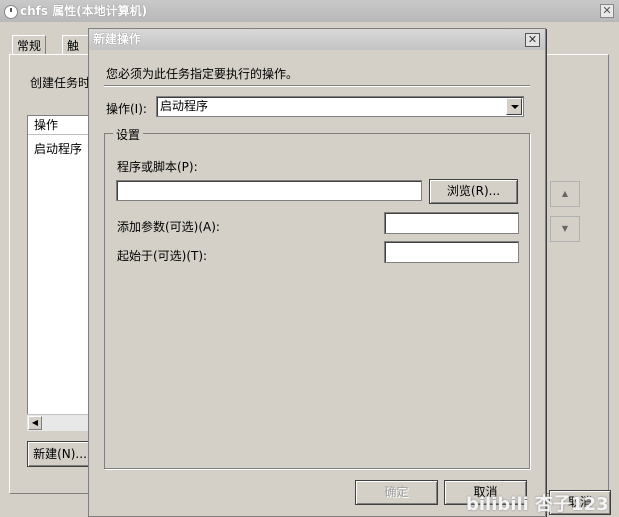  What do you see at coordinates (514, 106) in the screenshot?
I see `chevron-down-icon` at bounding box center [514, 106].